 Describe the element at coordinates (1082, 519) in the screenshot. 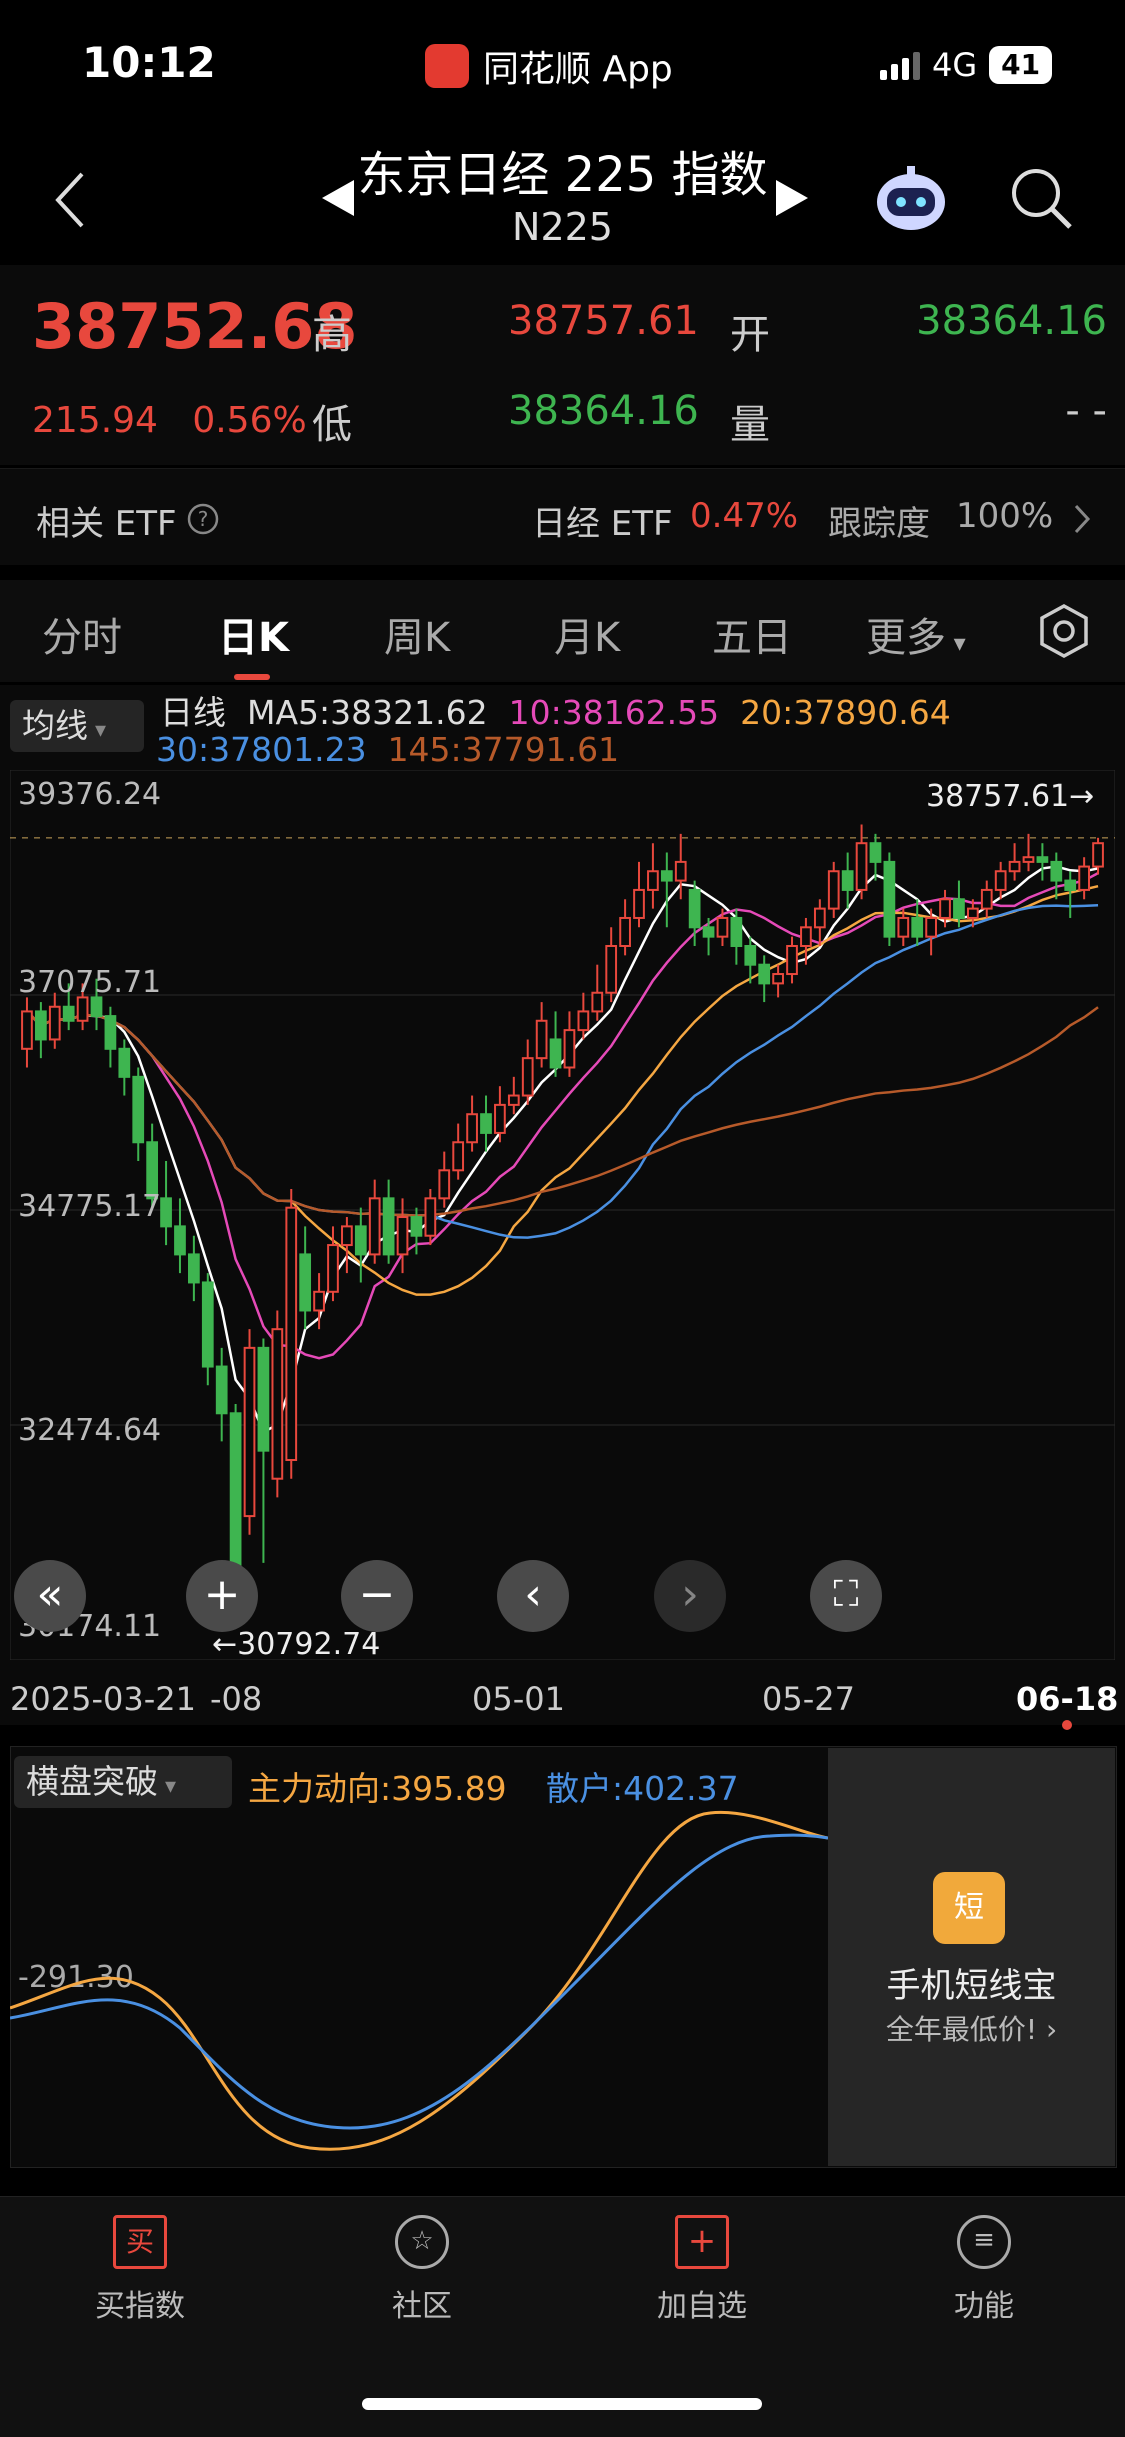

I see `chevron-right-icon` at that location.